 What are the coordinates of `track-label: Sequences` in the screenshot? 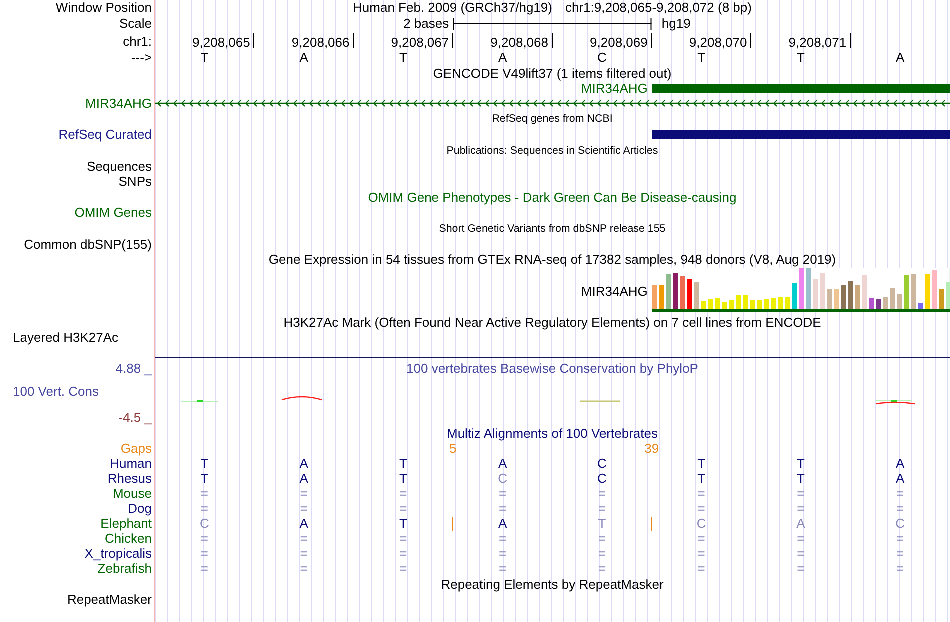 It's located at (119, 166).